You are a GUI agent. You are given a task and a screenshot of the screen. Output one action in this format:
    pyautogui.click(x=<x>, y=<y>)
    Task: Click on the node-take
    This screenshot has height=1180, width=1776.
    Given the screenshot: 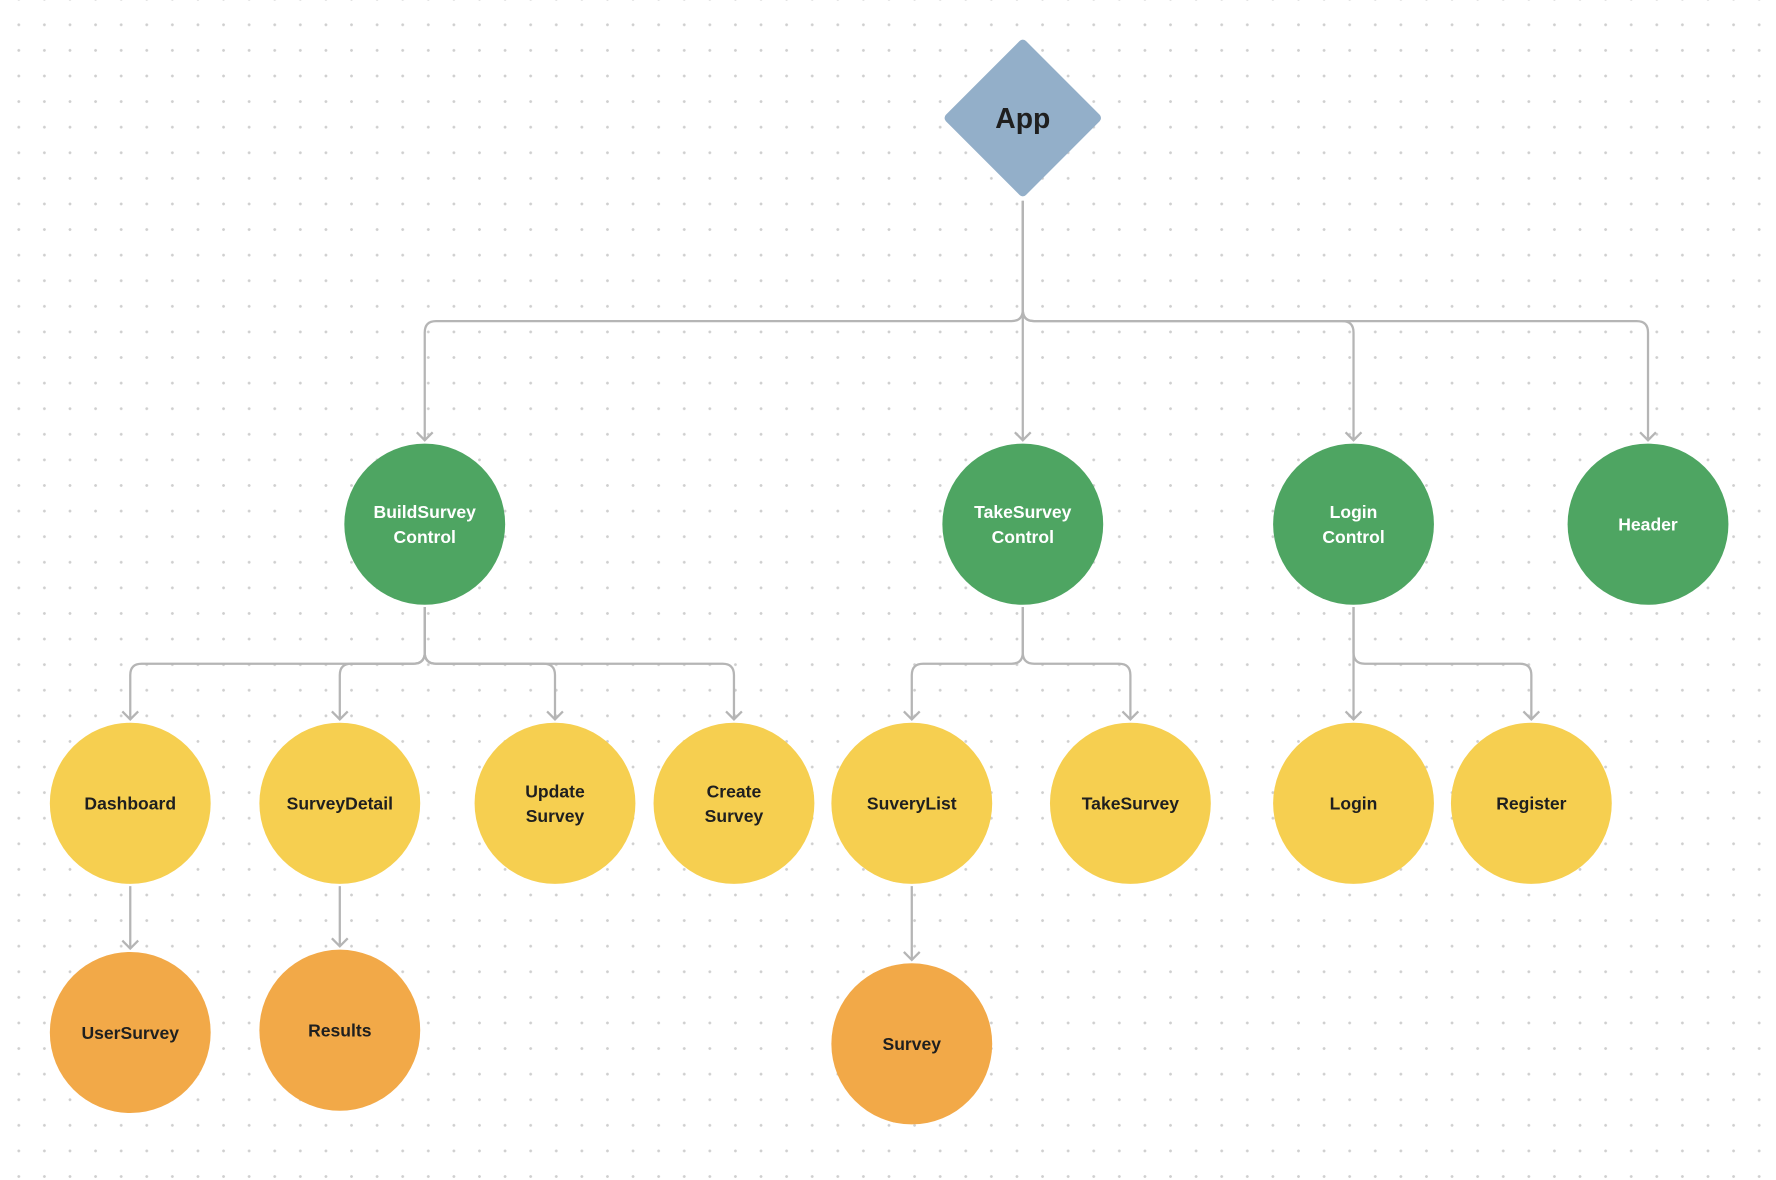 What is the action you would take?
    pyautogui.click(x=1023, y=524)
    